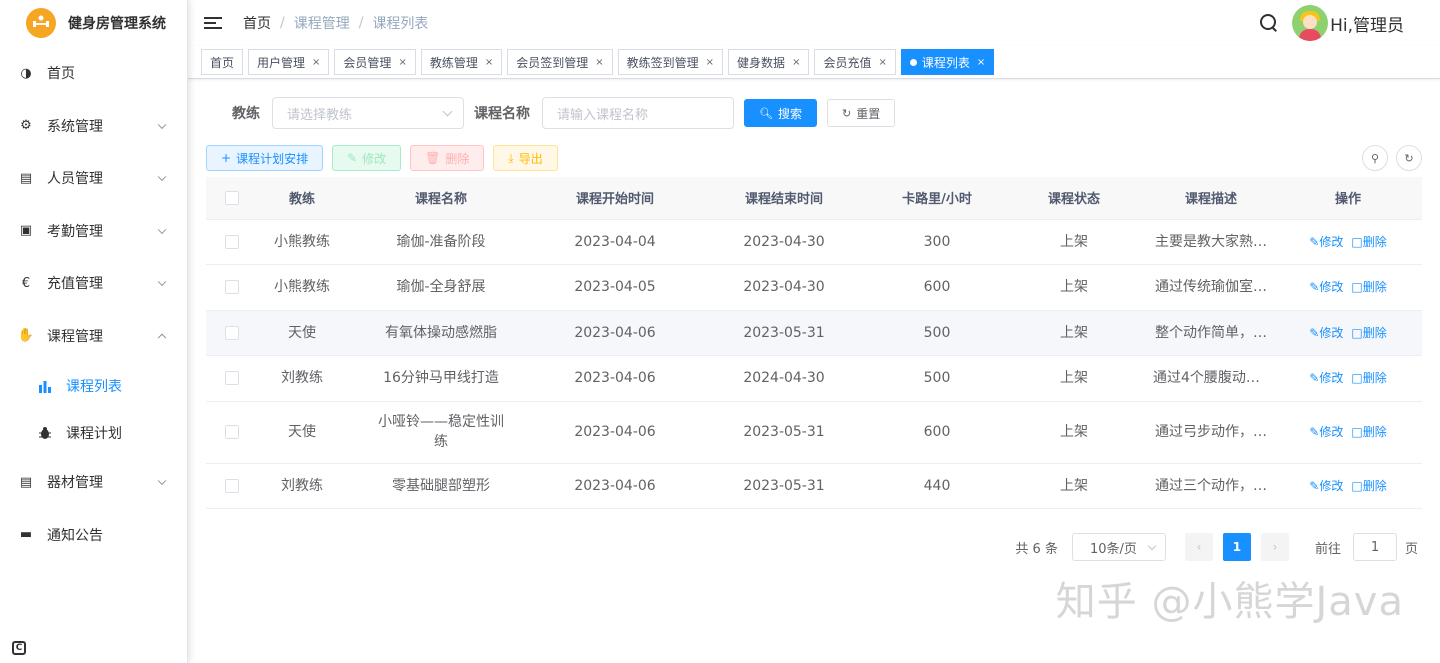 The width and height of the screenshot is (1440, 663). What do you see at coordinates (780, 113) in the screenshot?
I see `search-button: 🔍︎ 搜索` at bounding box center [780, 113].